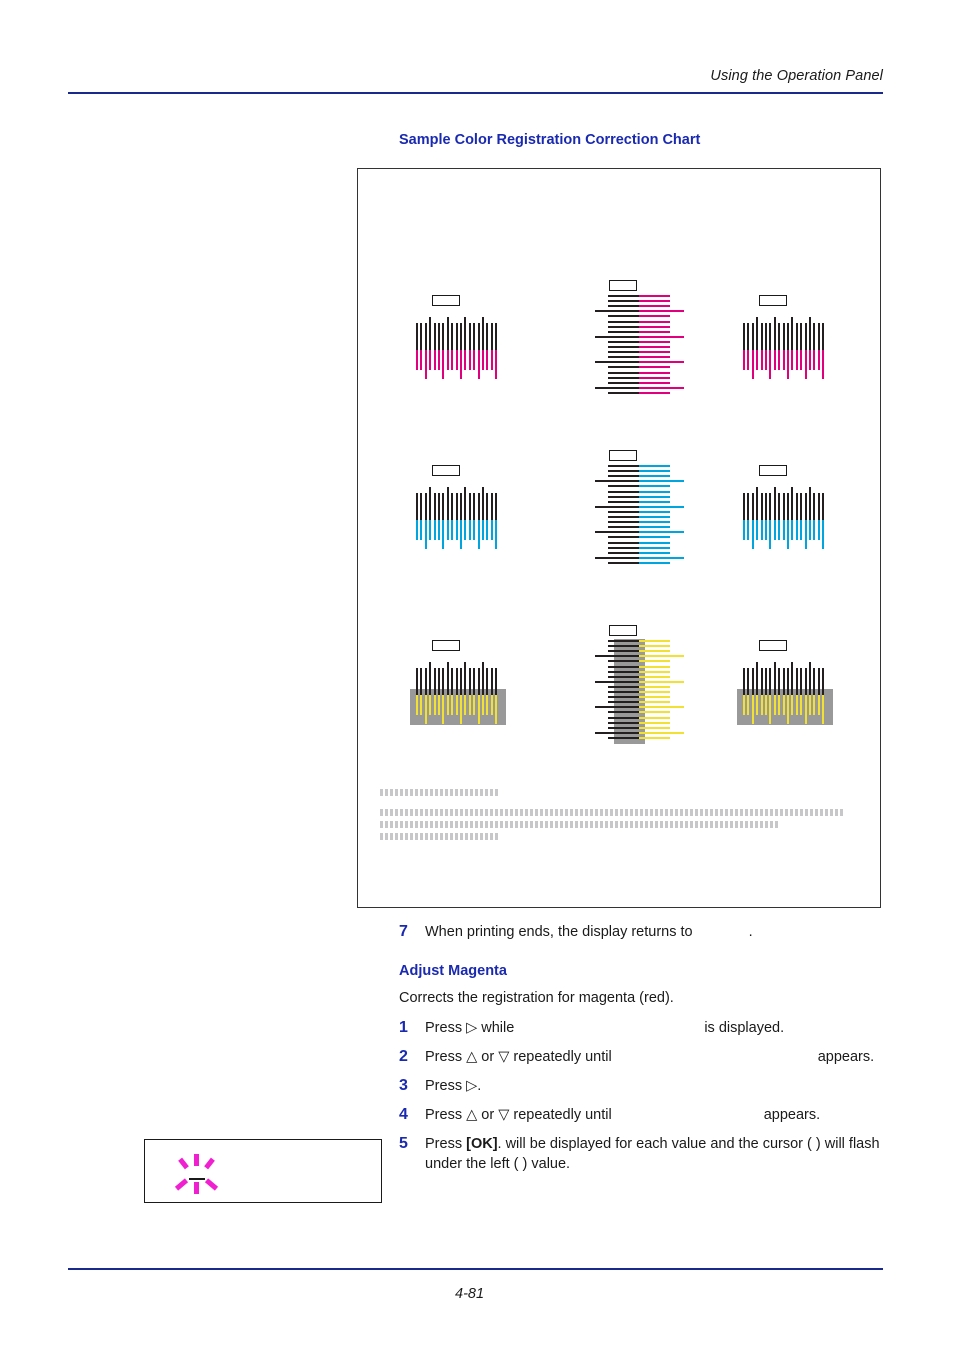  I want to click on vertical-comb, so click(785, 518).